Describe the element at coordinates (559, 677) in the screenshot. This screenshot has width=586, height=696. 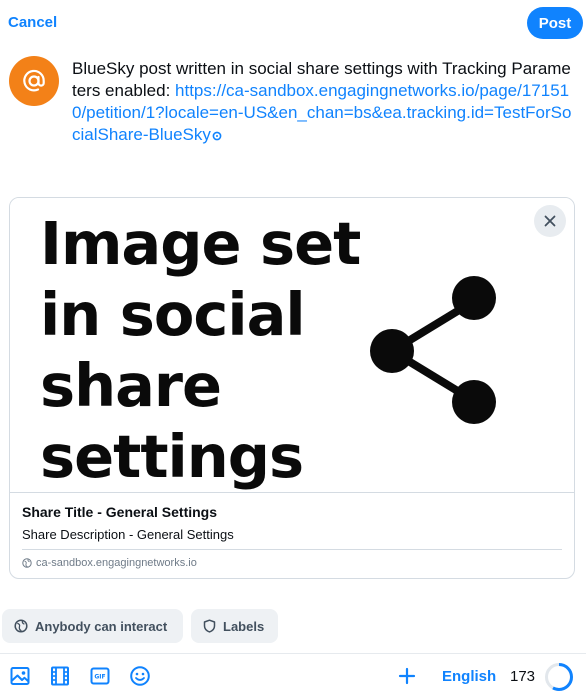
I see `character-limit-ring` at that location.